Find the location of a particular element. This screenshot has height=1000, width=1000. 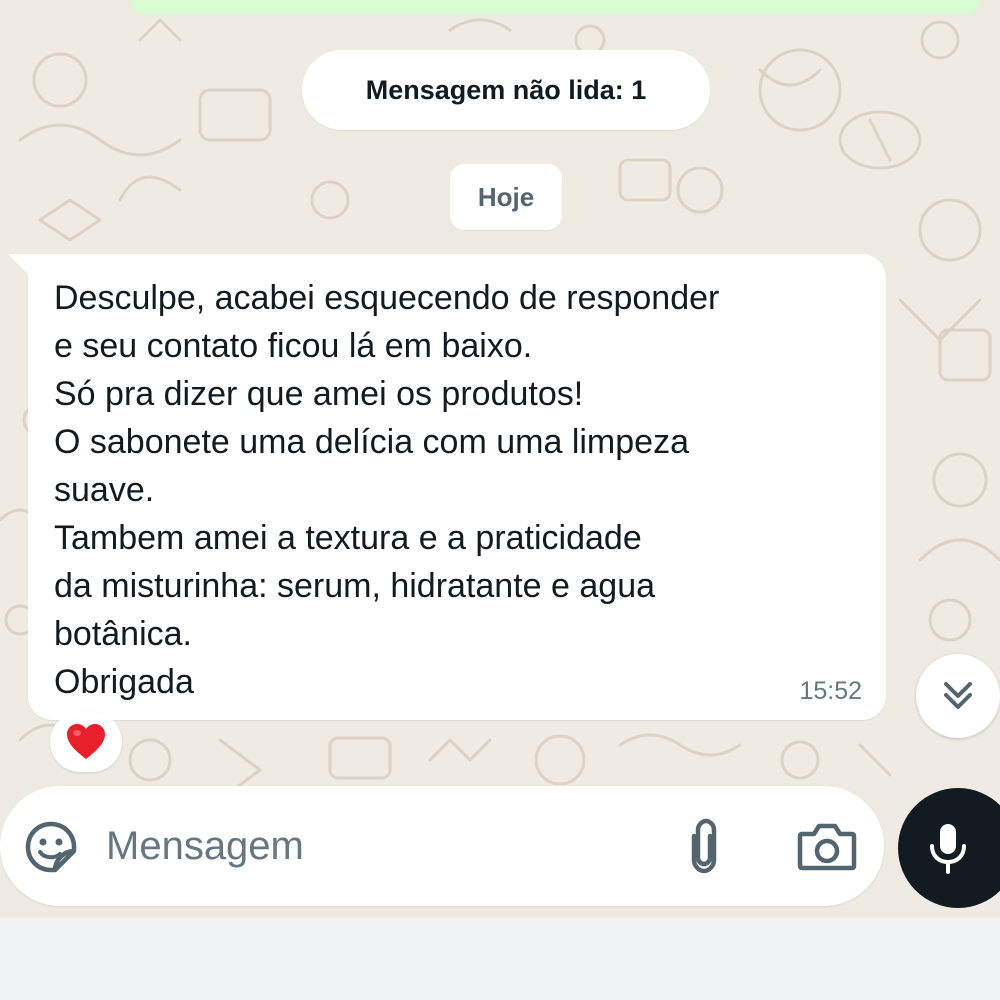

heart-icon is located at coordinates (86, 741).